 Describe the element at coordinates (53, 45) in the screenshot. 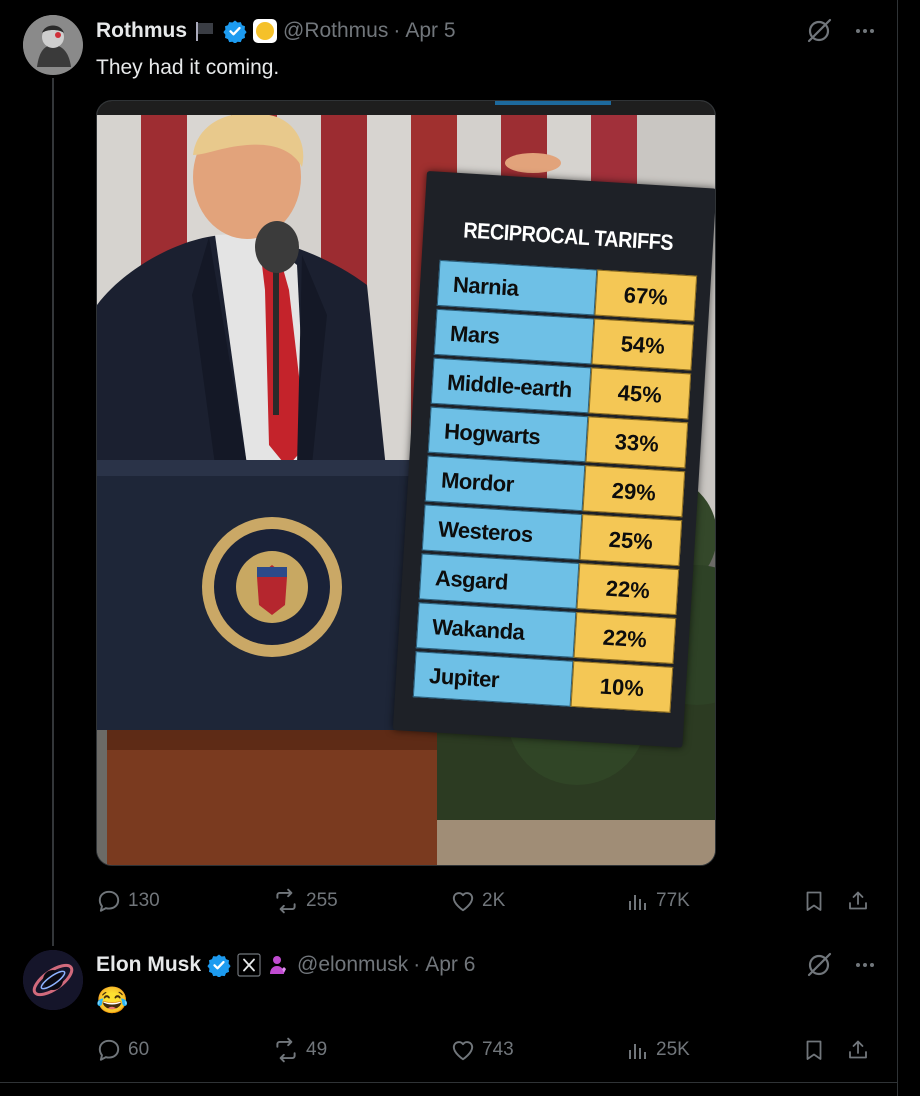

I see `avatar-rothmus` at that location.